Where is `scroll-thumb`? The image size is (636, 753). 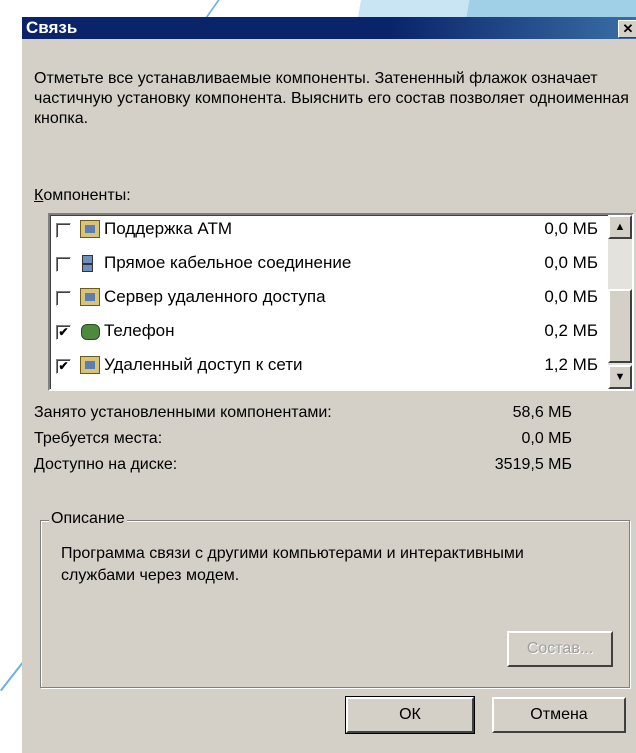
scroll-thumb is located at coordinates (620, 326).